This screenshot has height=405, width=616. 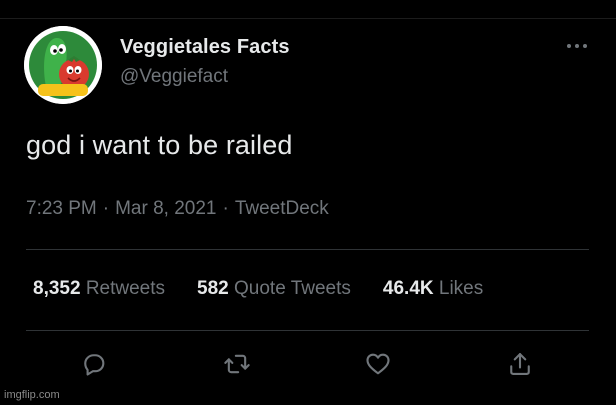 I want to click on retweet-icon, so click(x=237, y=365).